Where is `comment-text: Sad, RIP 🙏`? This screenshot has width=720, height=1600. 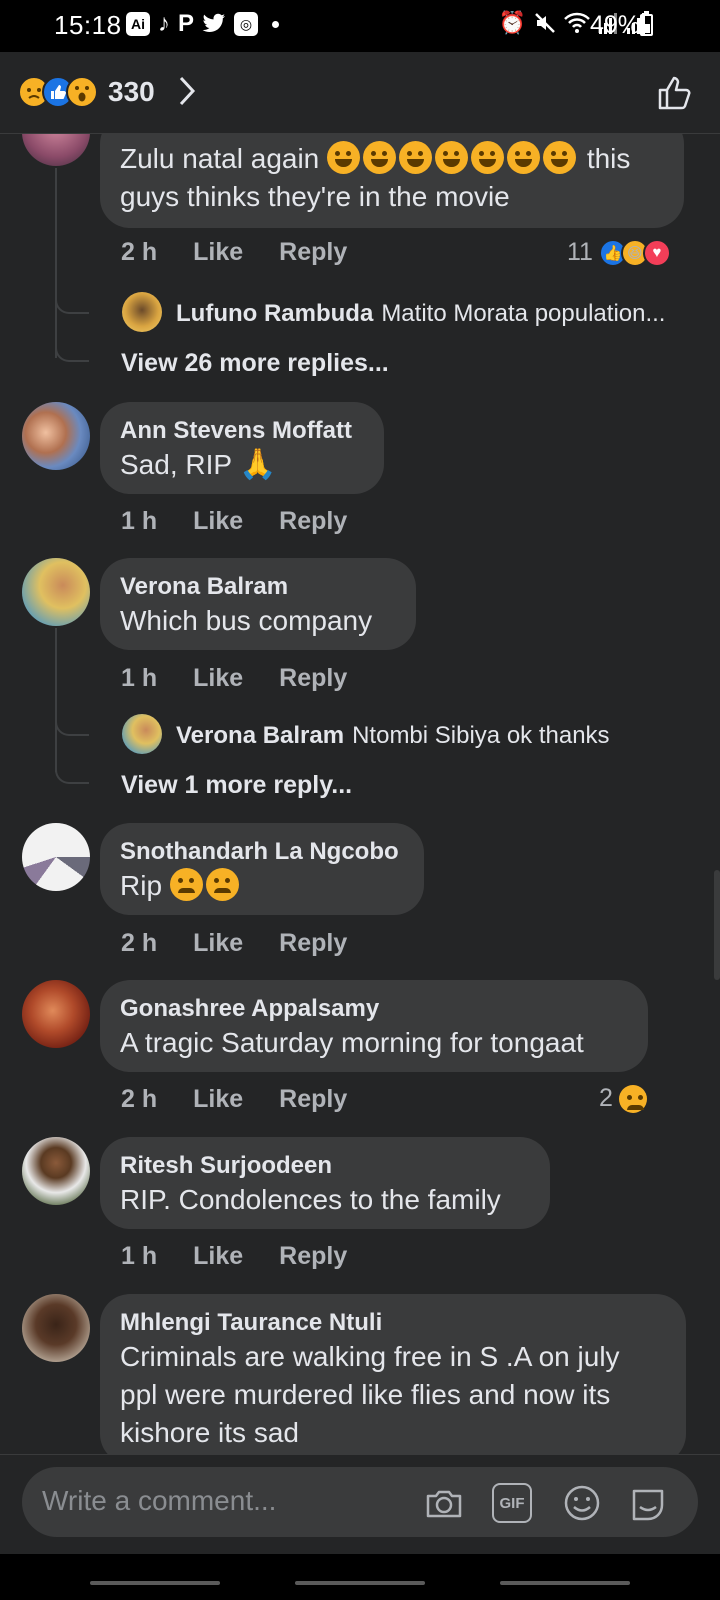
comment-text: Sad, RIP 🙏 is located at coordinates (242, 465).